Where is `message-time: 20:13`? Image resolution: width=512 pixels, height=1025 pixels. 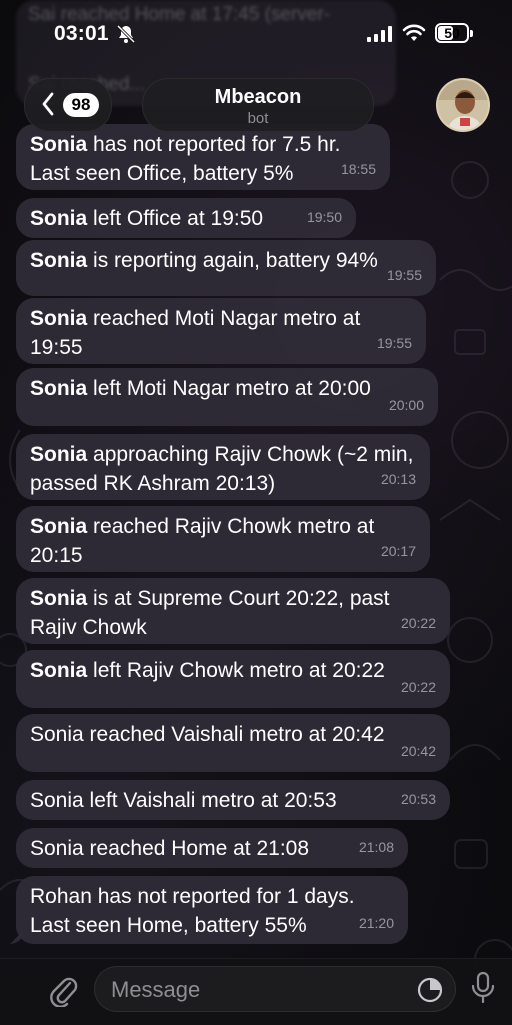 message-time: 20:13 is located at coordinates (398, 479).